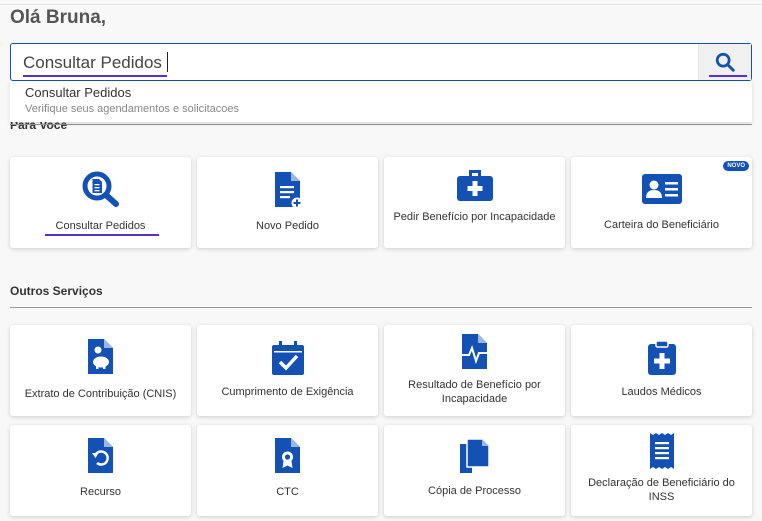 This screenshot has height=521, width=762. Describe the element at coordinates (728, 76) in the screenshot. I see `search-button-highlight` at that location.